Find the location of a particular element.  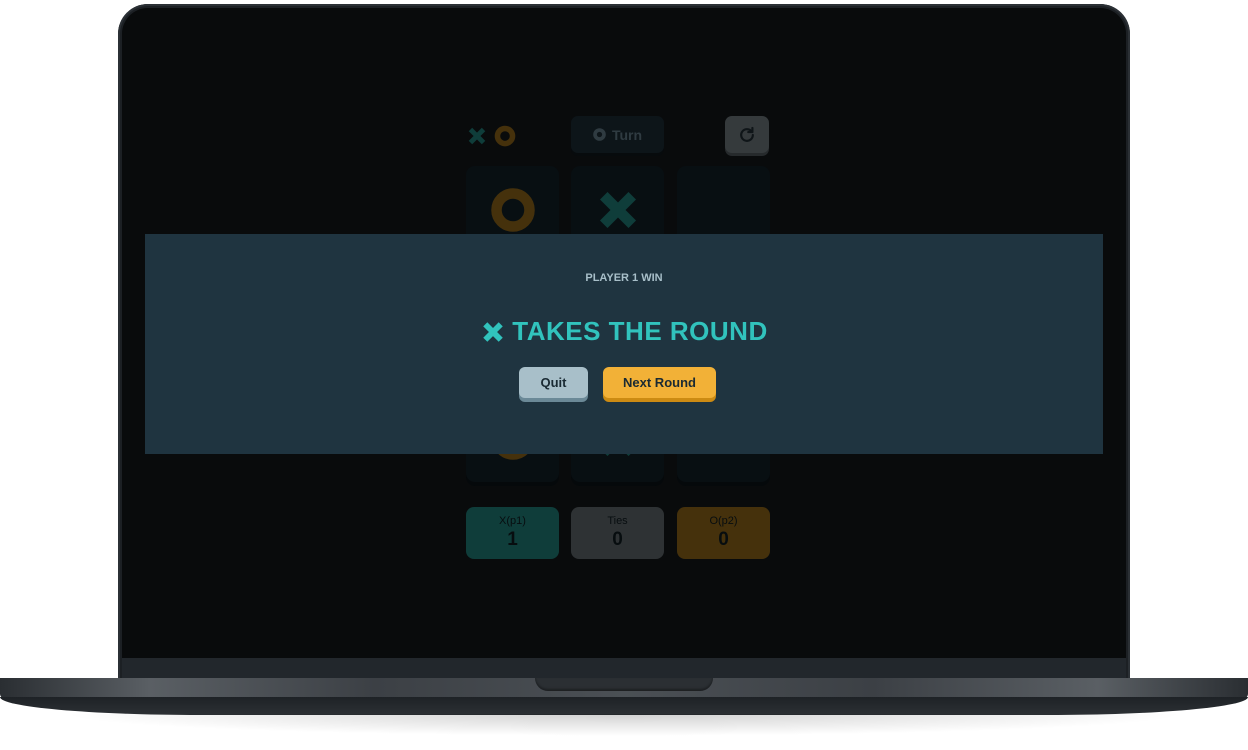

x-icon is located at coordinates (493, 331).